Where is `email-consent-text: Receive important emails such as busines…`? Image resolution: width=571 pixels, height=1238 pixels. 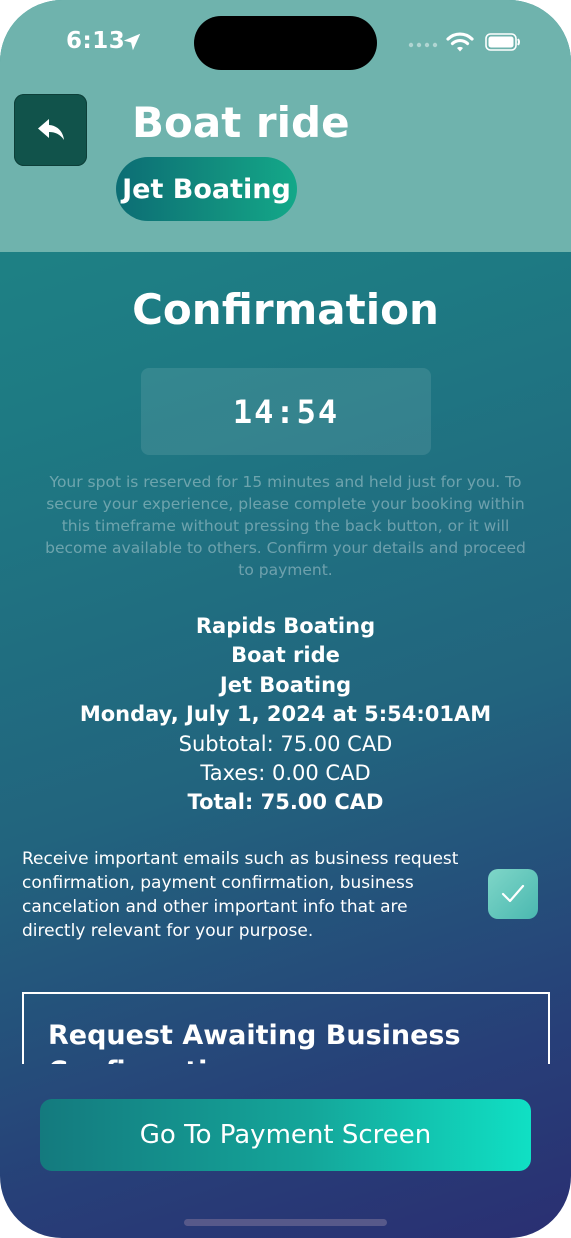
email-consent-text: Receive important emails such as busines… is located at coordinates (240, 895).